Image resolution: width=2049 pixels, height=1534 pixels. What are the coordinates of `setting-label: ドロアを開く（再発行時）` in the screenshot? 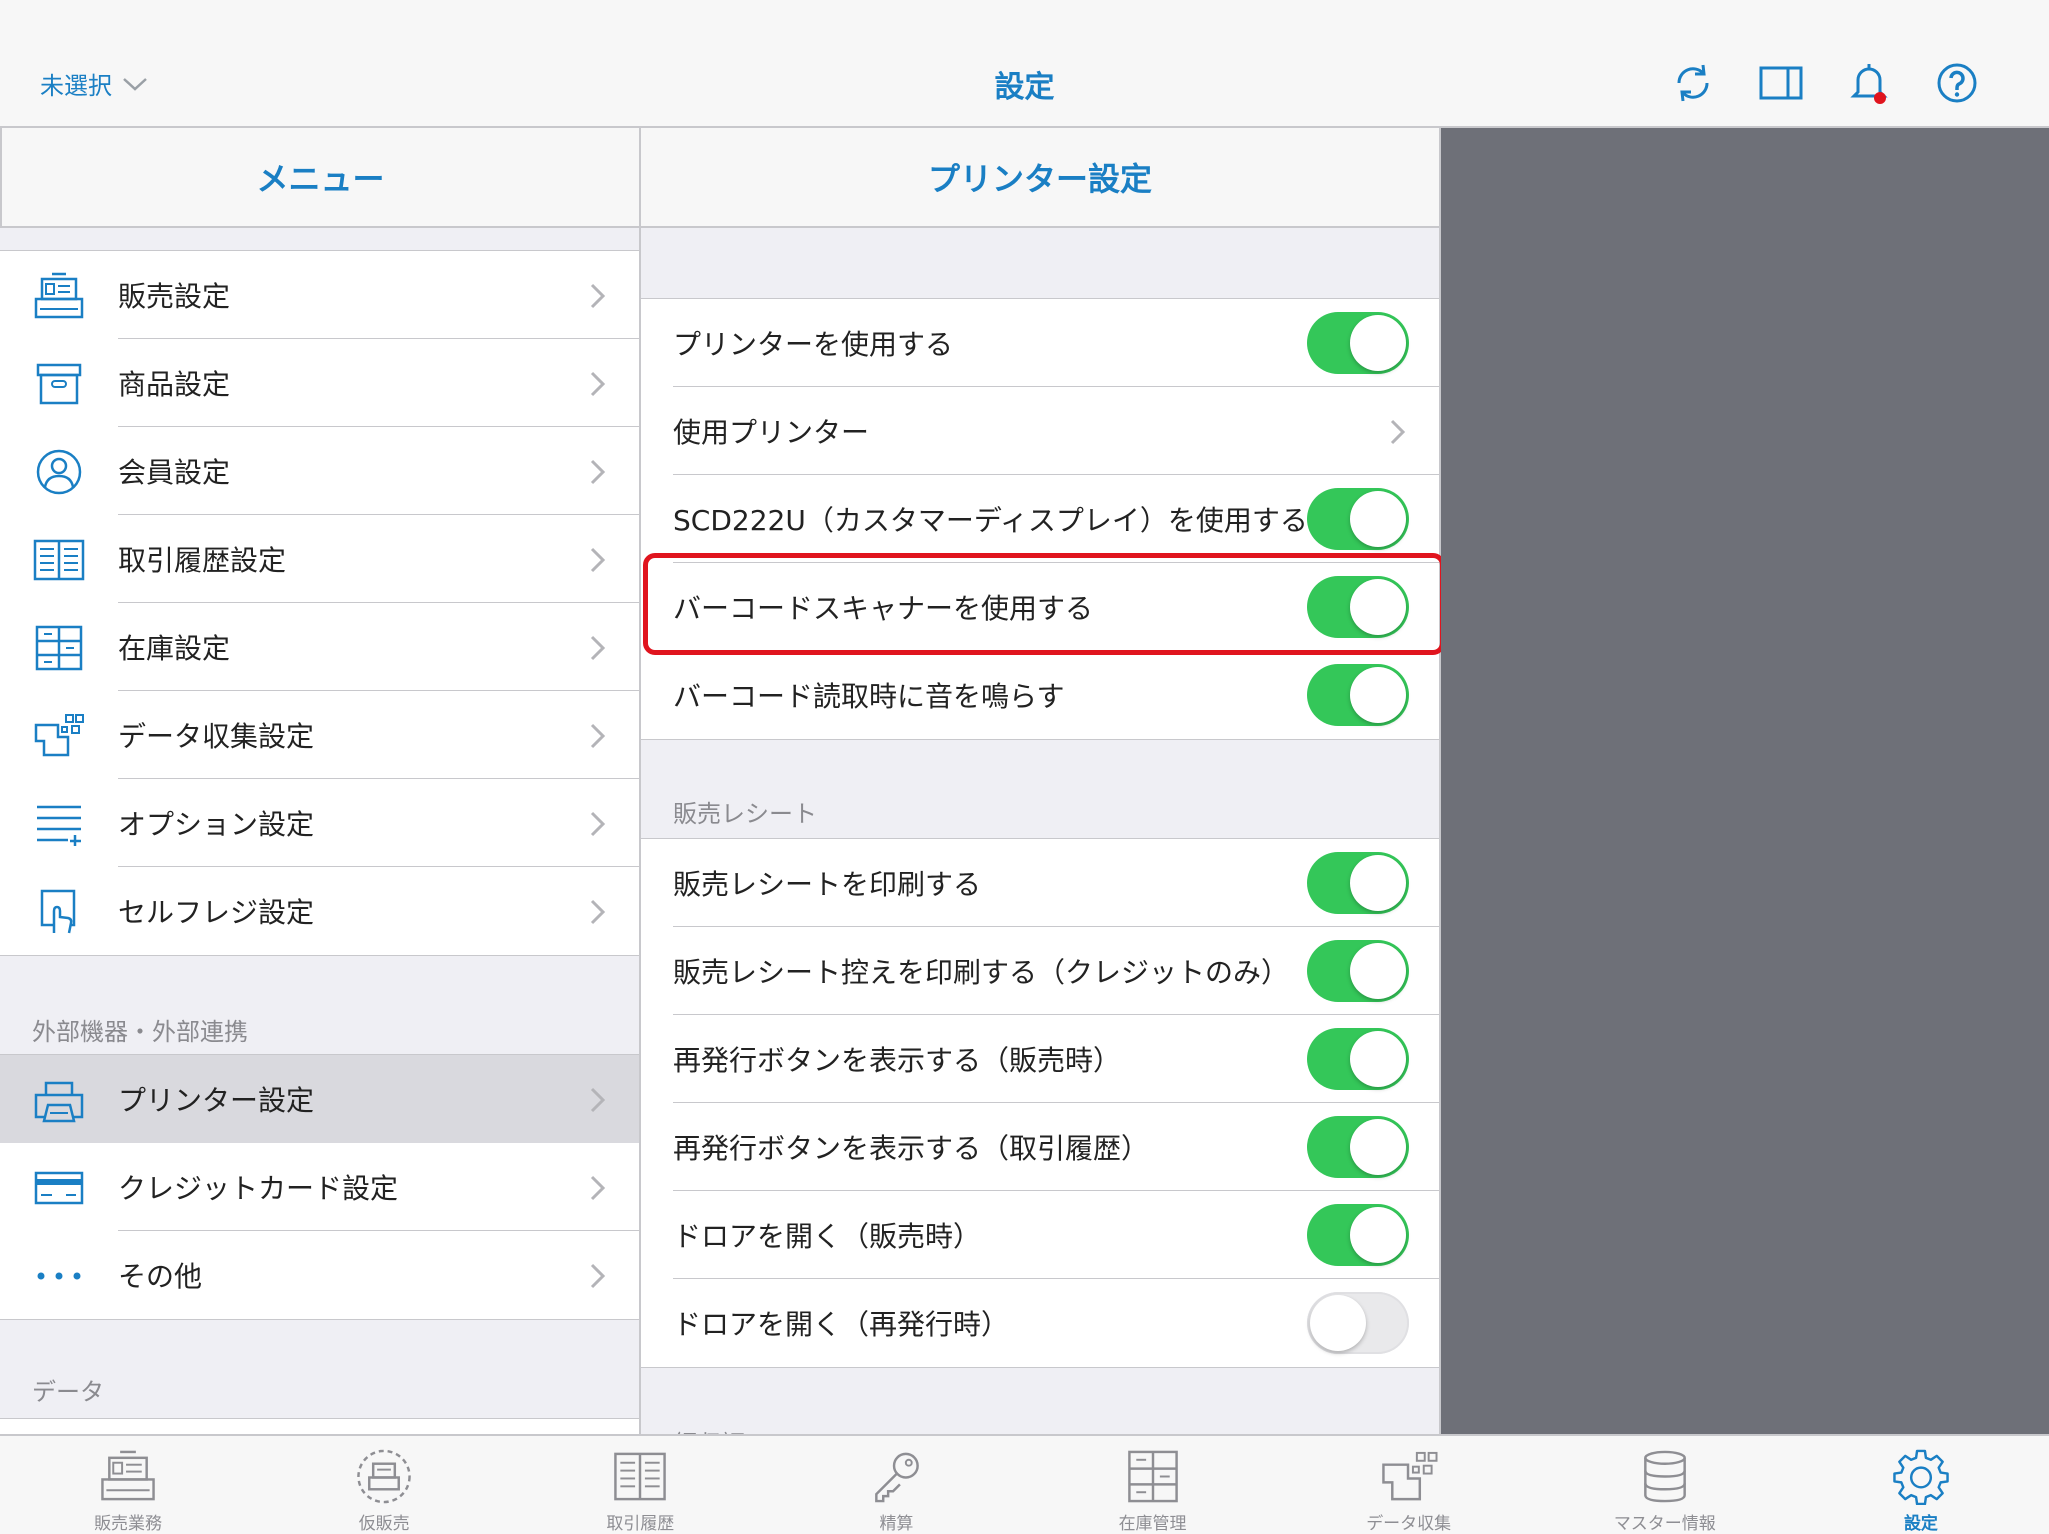 It's located at (841, 1324).